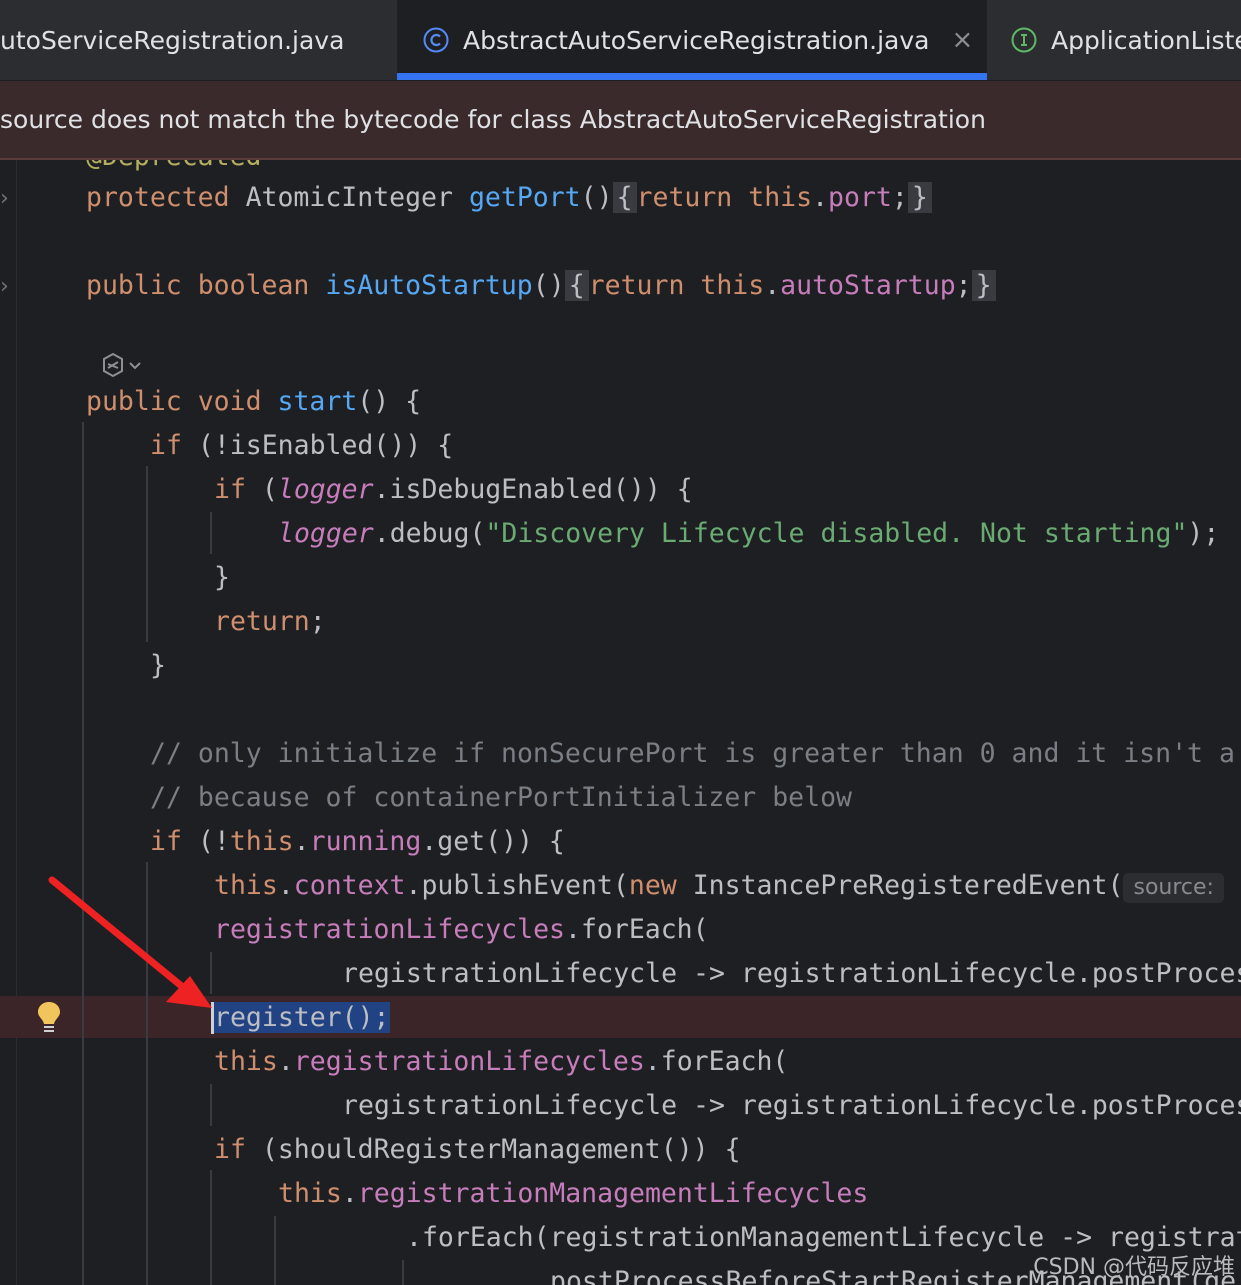  What do you see at coordinates (436, 40) in the screenshot?
I see `class-icon` at bounding box center [436, 40].